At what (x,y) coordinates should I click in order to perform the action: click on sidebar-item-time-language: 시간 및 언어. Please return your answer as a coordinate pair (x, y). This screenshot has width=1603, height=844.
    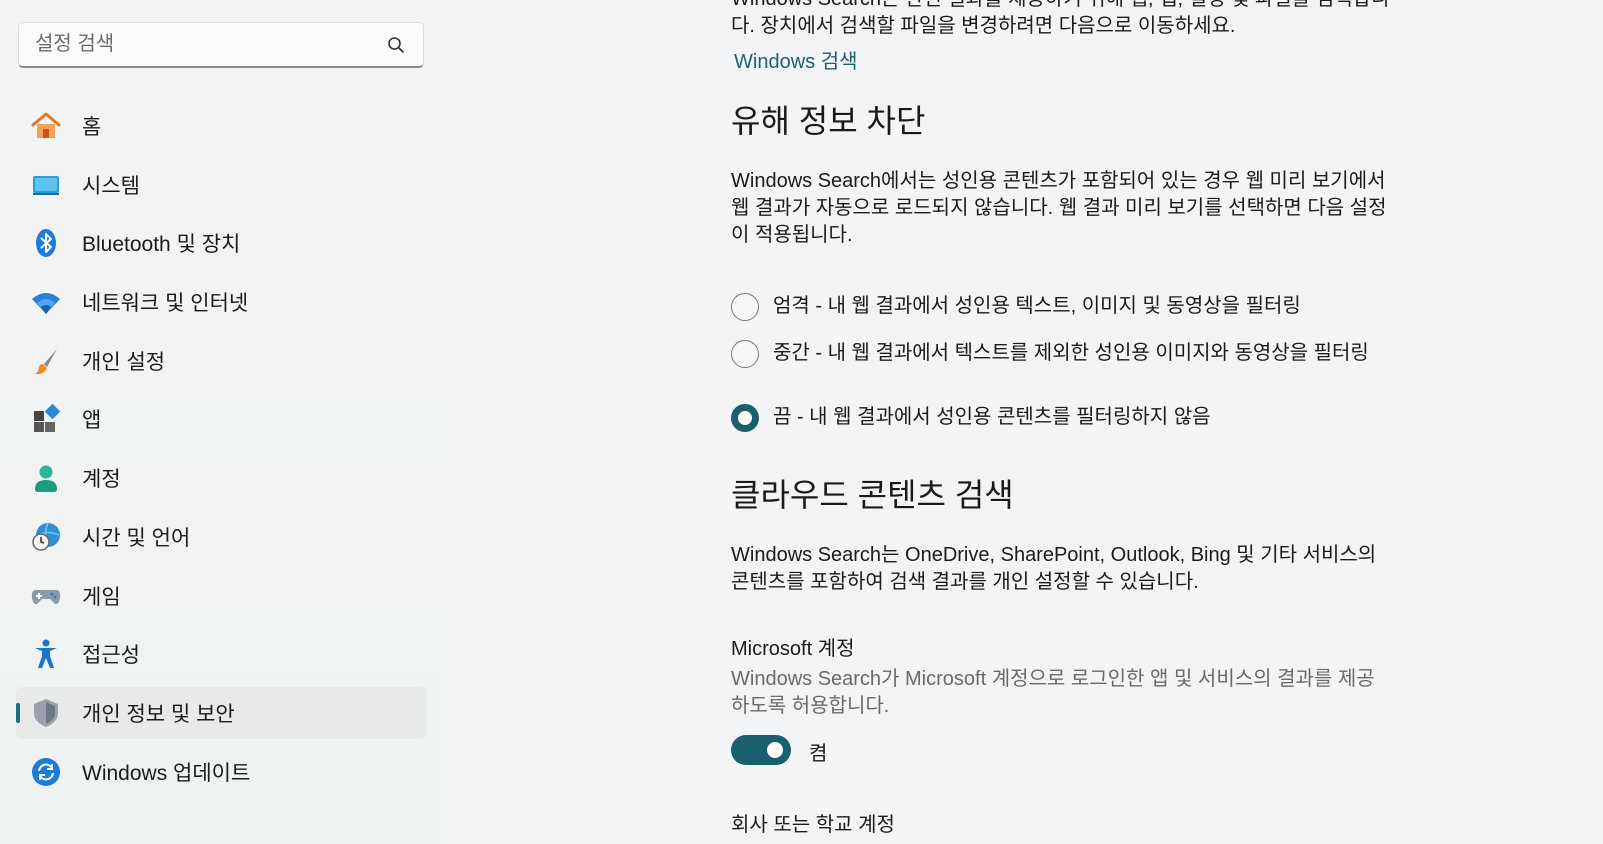
    Looking at the image, I should click on (221, 537).